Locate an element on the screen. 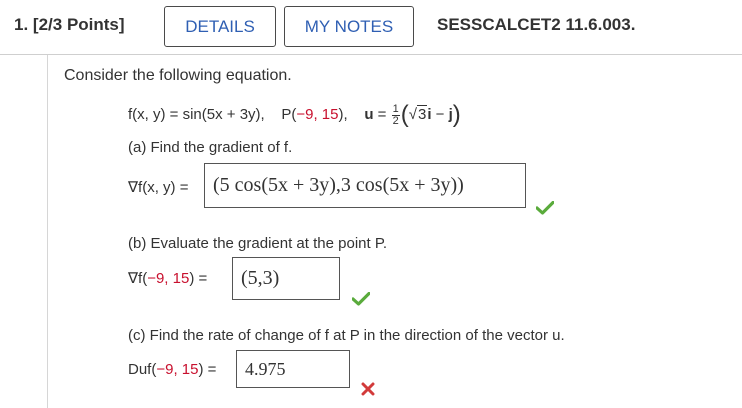 This screenshot has height=408, width=742. part-a-answer-field: (5 cos(5x + 3y),3 cos(5x + 3y)) is located at coordinates (365, 185).